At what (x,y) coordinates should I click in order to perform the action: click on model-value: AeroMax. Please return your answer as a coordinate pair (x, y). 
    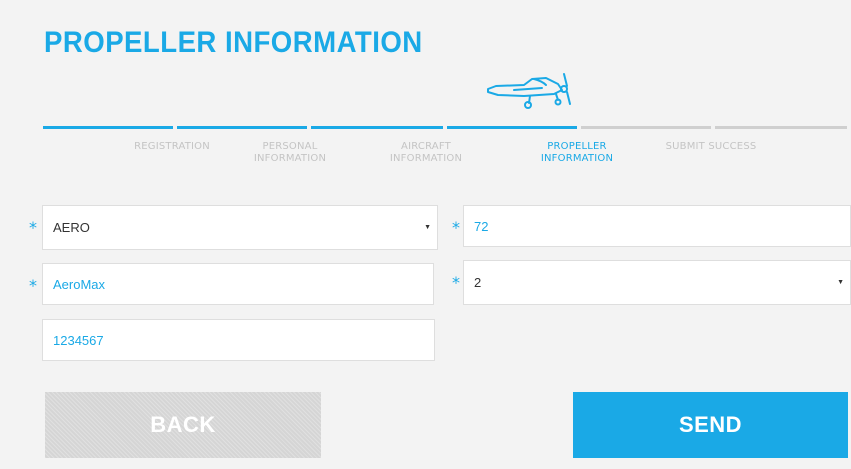
    Looking at the image, I should click on (79, 284).